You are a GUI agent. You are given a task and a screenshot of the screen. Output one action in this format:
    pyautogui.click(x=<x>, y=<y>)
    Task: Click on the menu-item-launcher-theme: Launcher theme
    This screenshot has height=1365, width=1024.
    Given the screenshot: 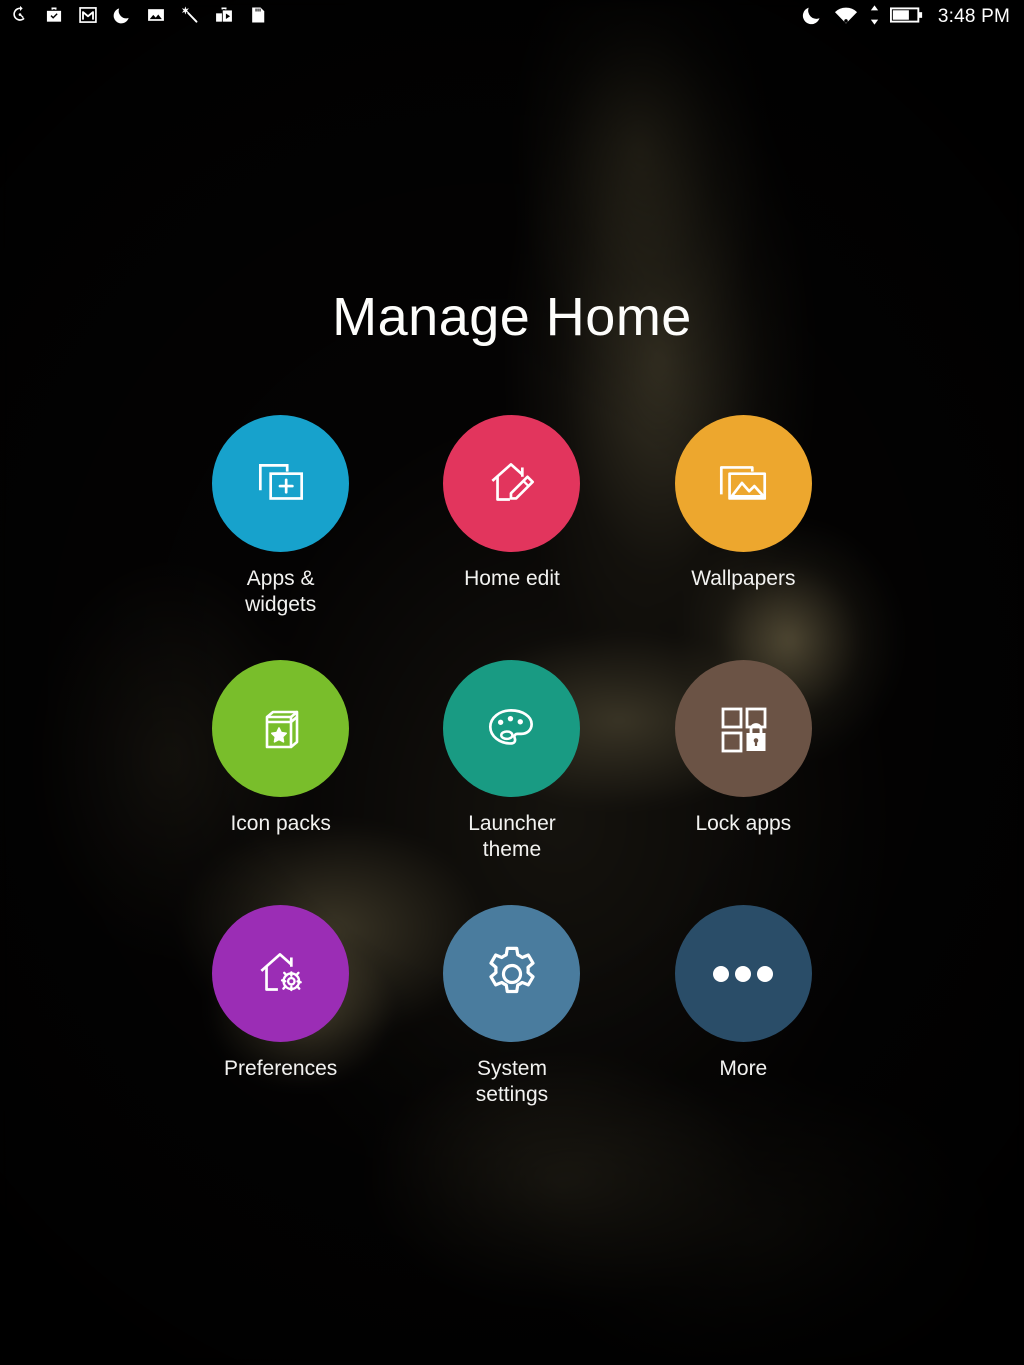 What is the action you would take?
    pyautogui.click(x=511, y=782)
    